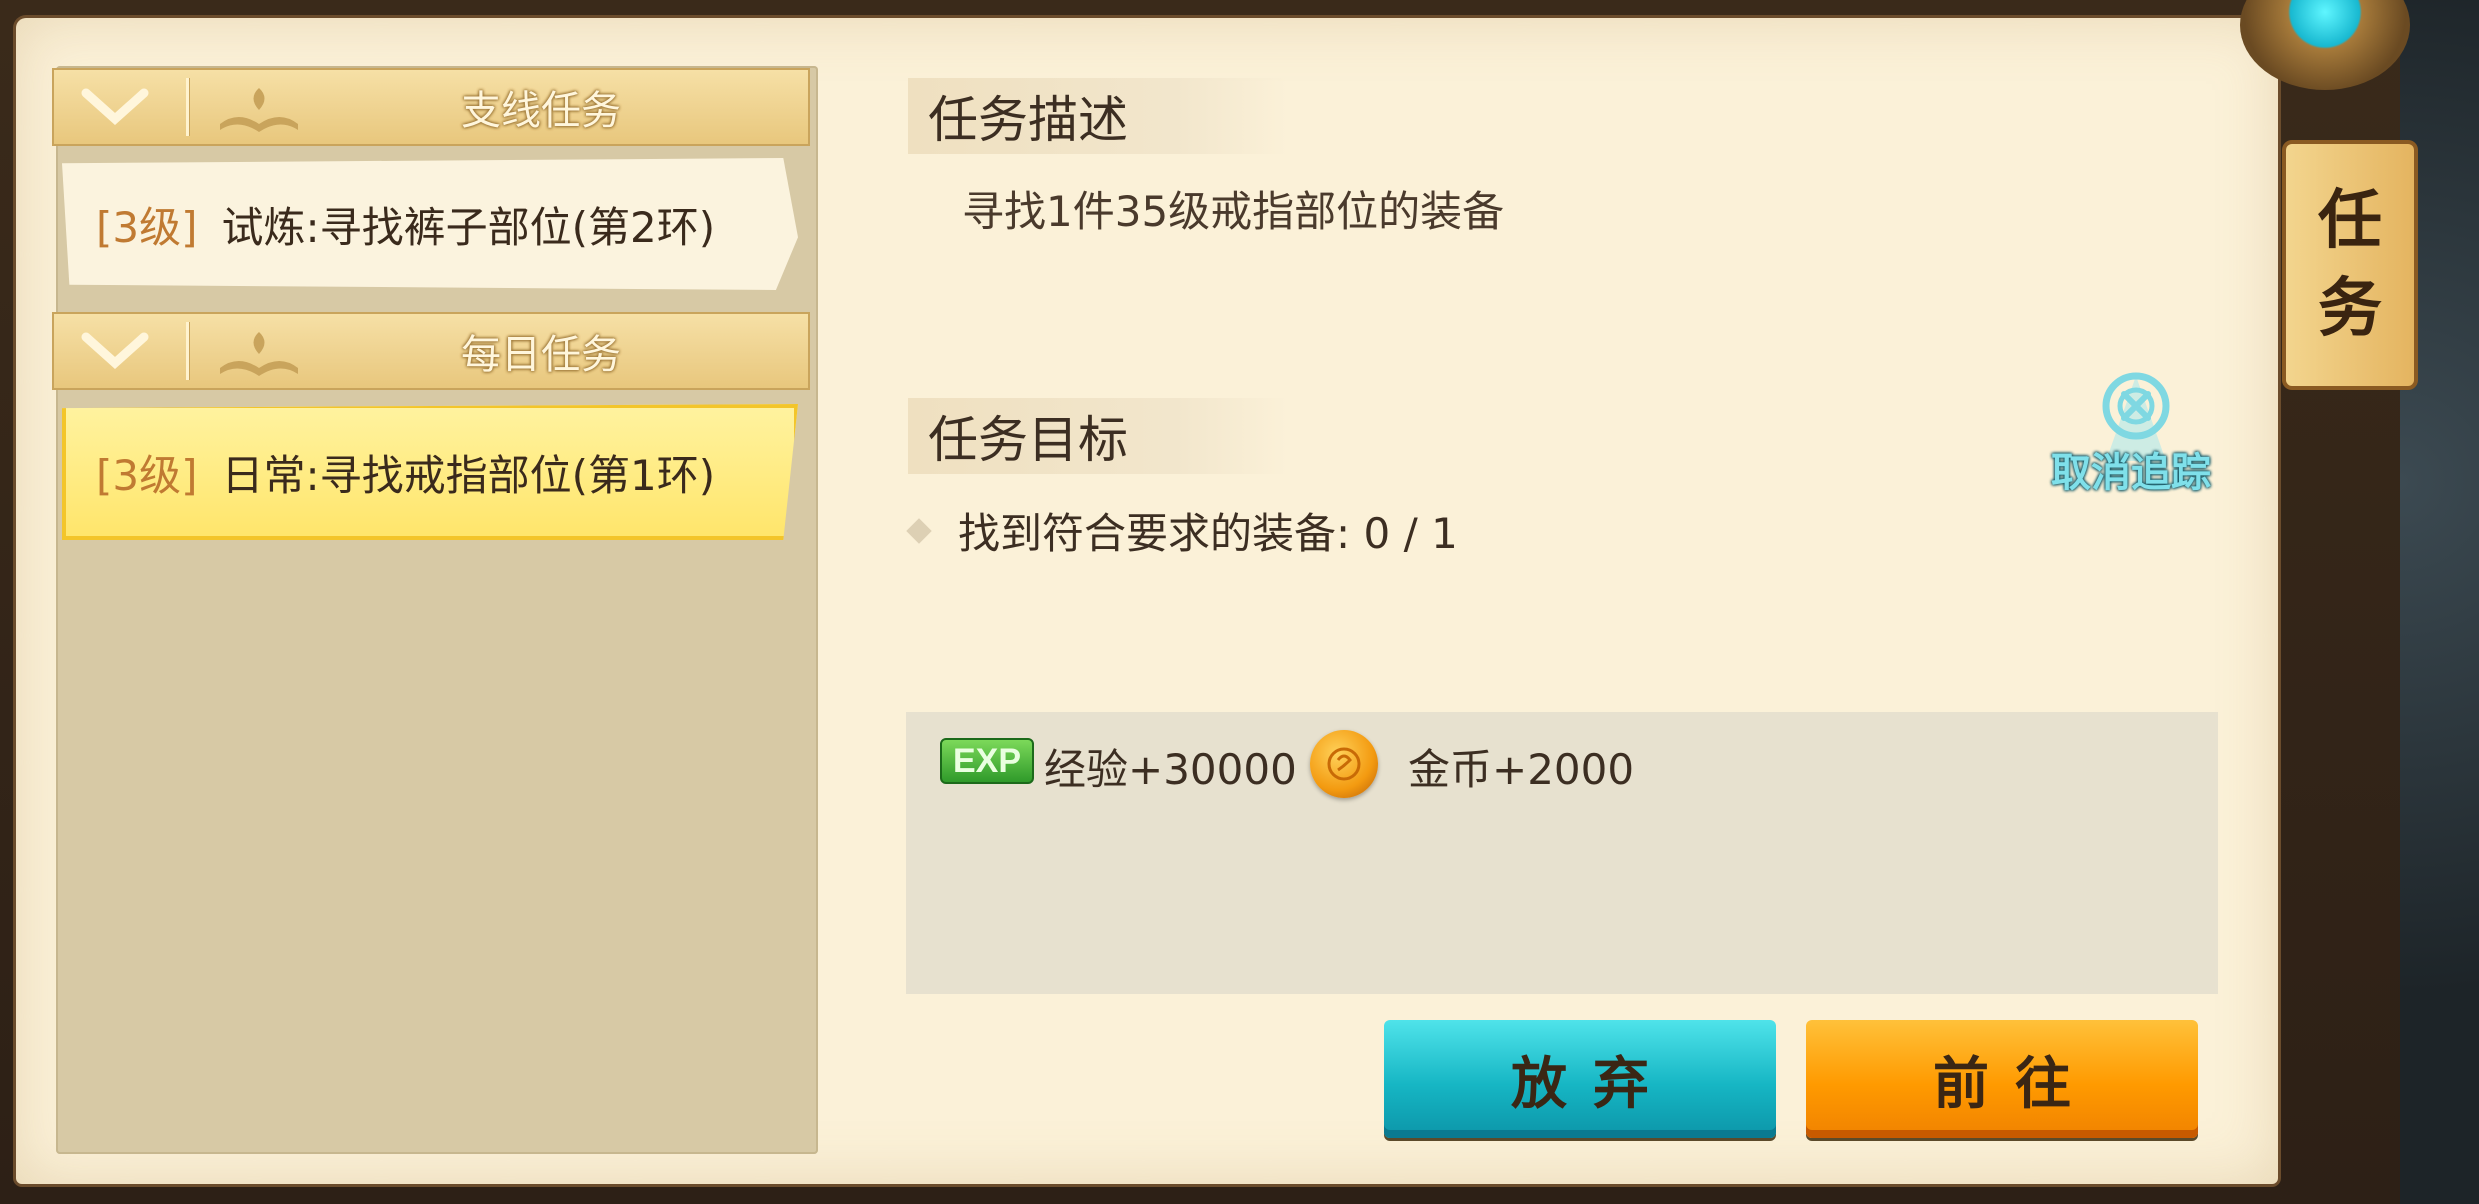 The image size is (2479, 1204). What do you see at coordinates (468, 475) in the screenshot?
I see `quest-name: 日常:寻找戒指部位(第1环)` at bounding box center [468, 475].